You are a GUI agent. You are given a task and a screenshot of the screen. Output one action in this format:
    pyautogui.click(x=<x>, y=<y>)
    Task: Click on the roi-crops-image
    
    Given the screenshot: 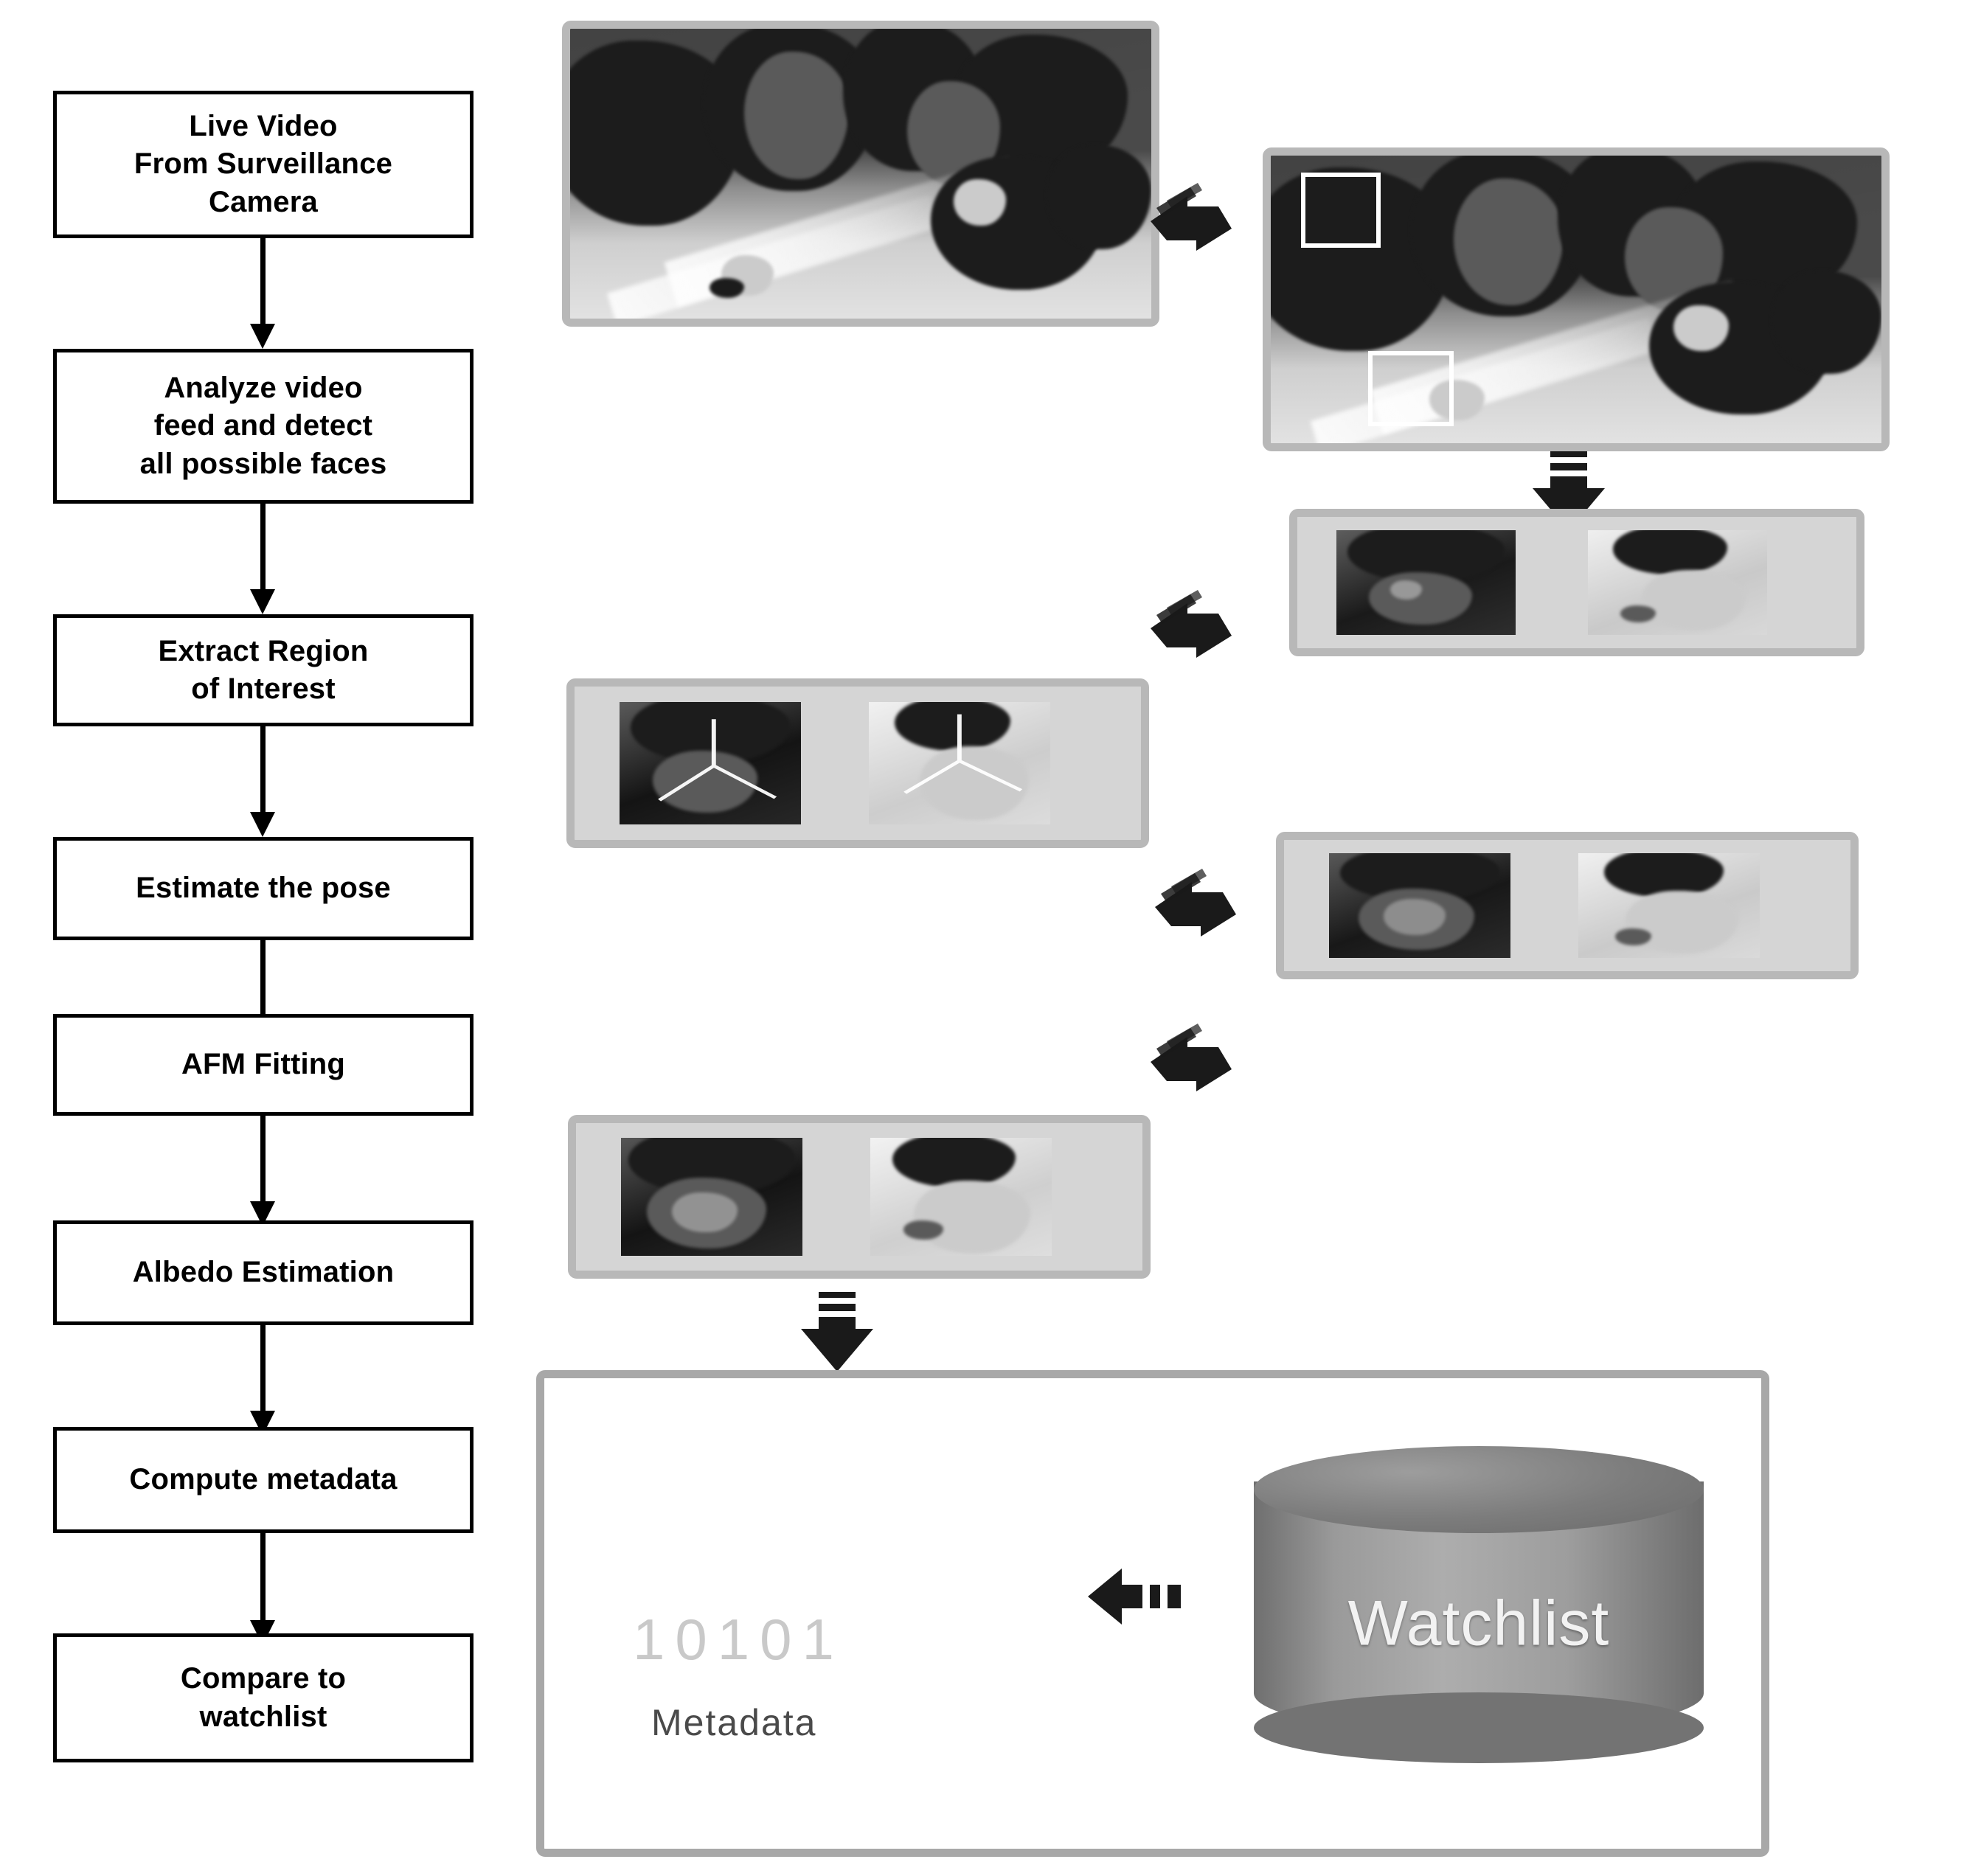 What is the action you would take?
    pyautogui.click(x=1576, y=582)
    